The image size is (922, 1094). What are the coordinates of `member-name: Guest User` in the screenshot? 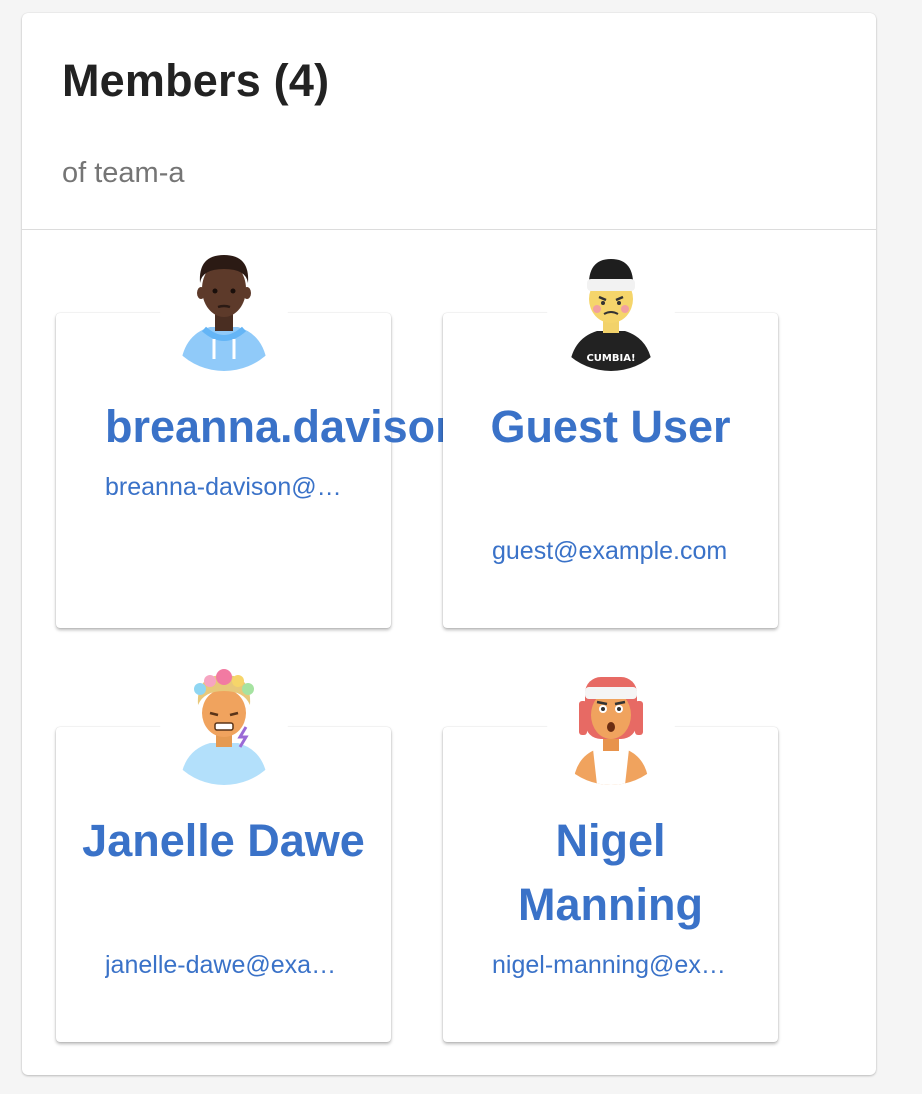 It's located at (610, 427).